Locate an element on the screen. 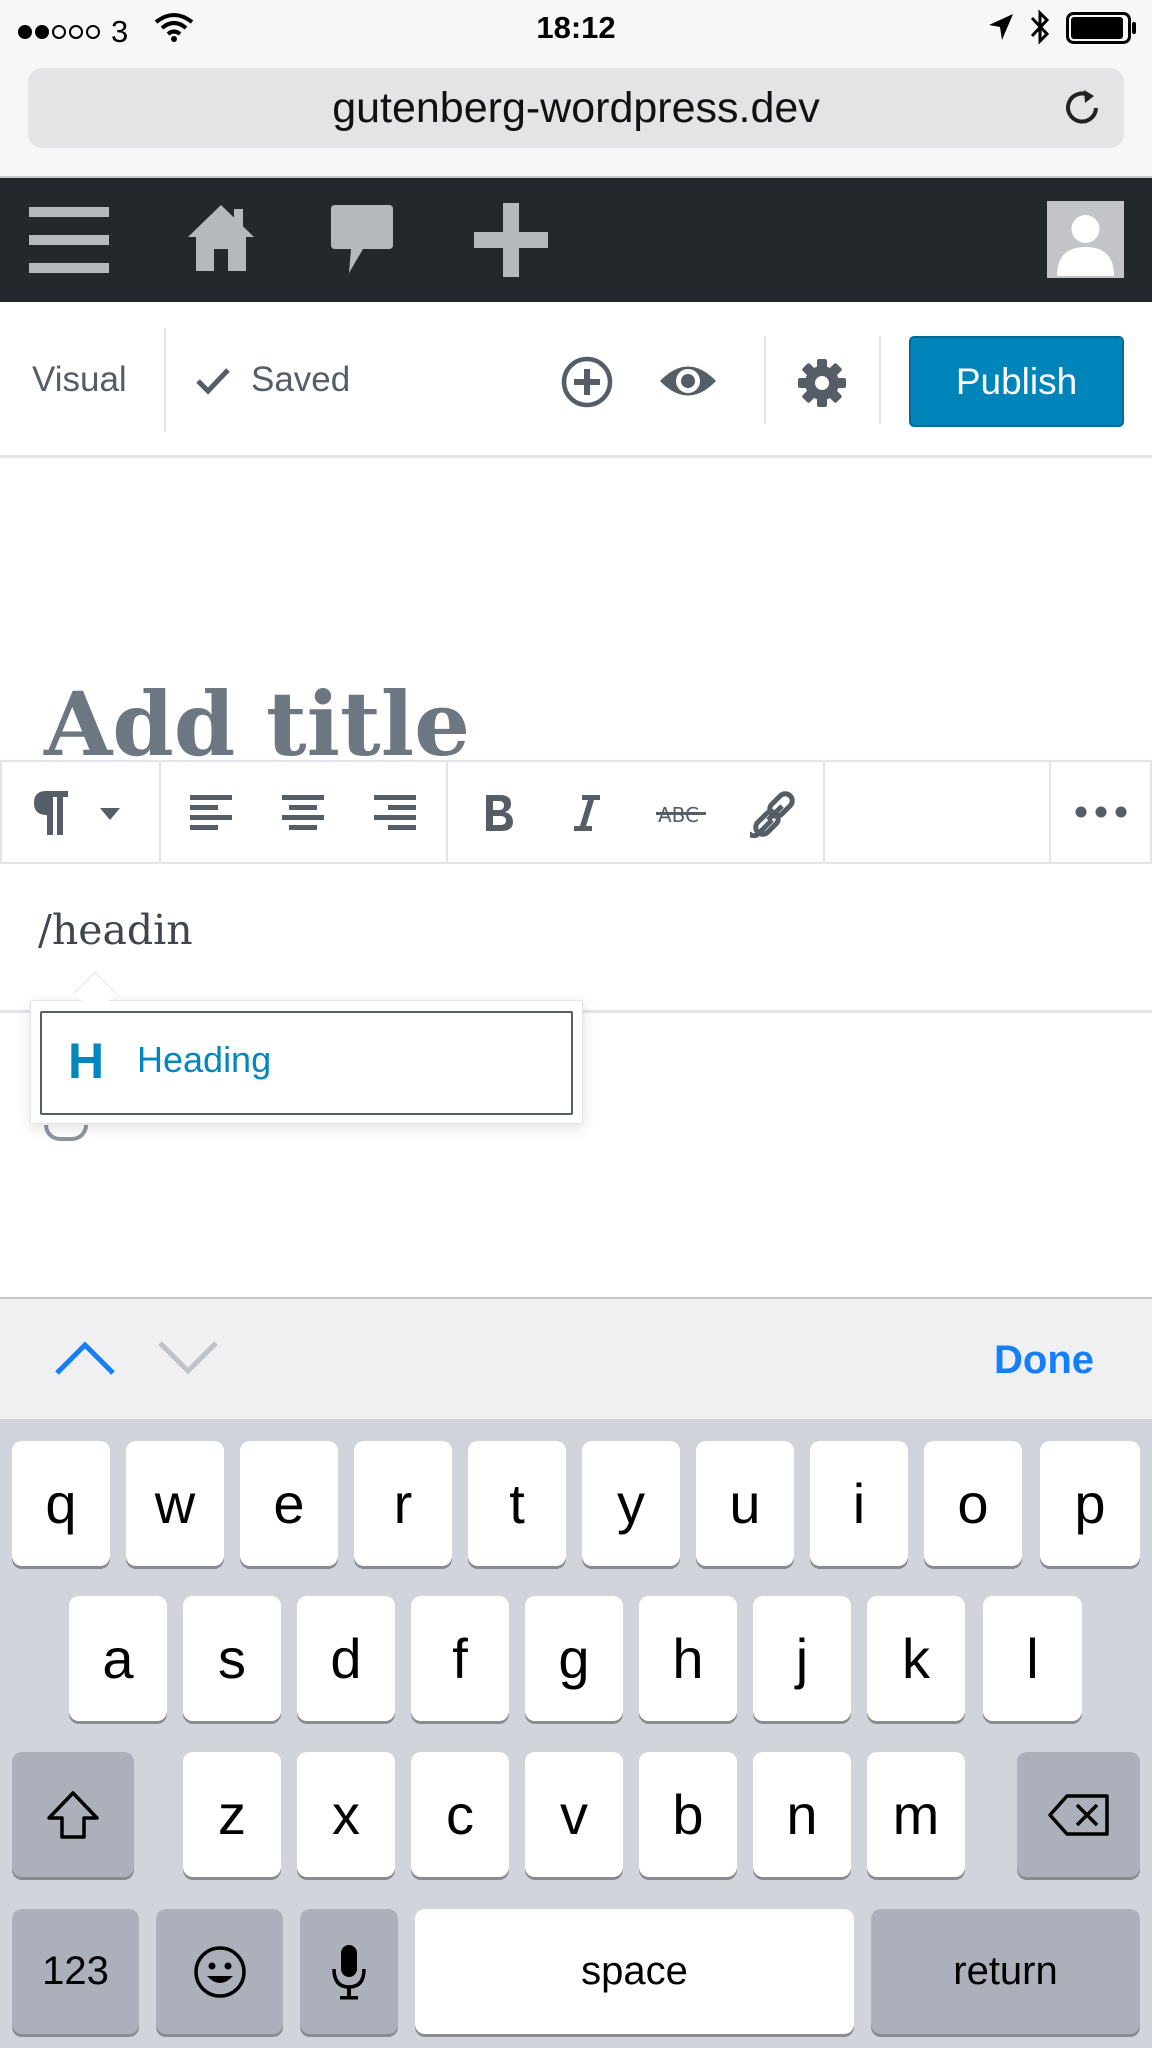  key-label: x is located at coordinates (346, 1814).